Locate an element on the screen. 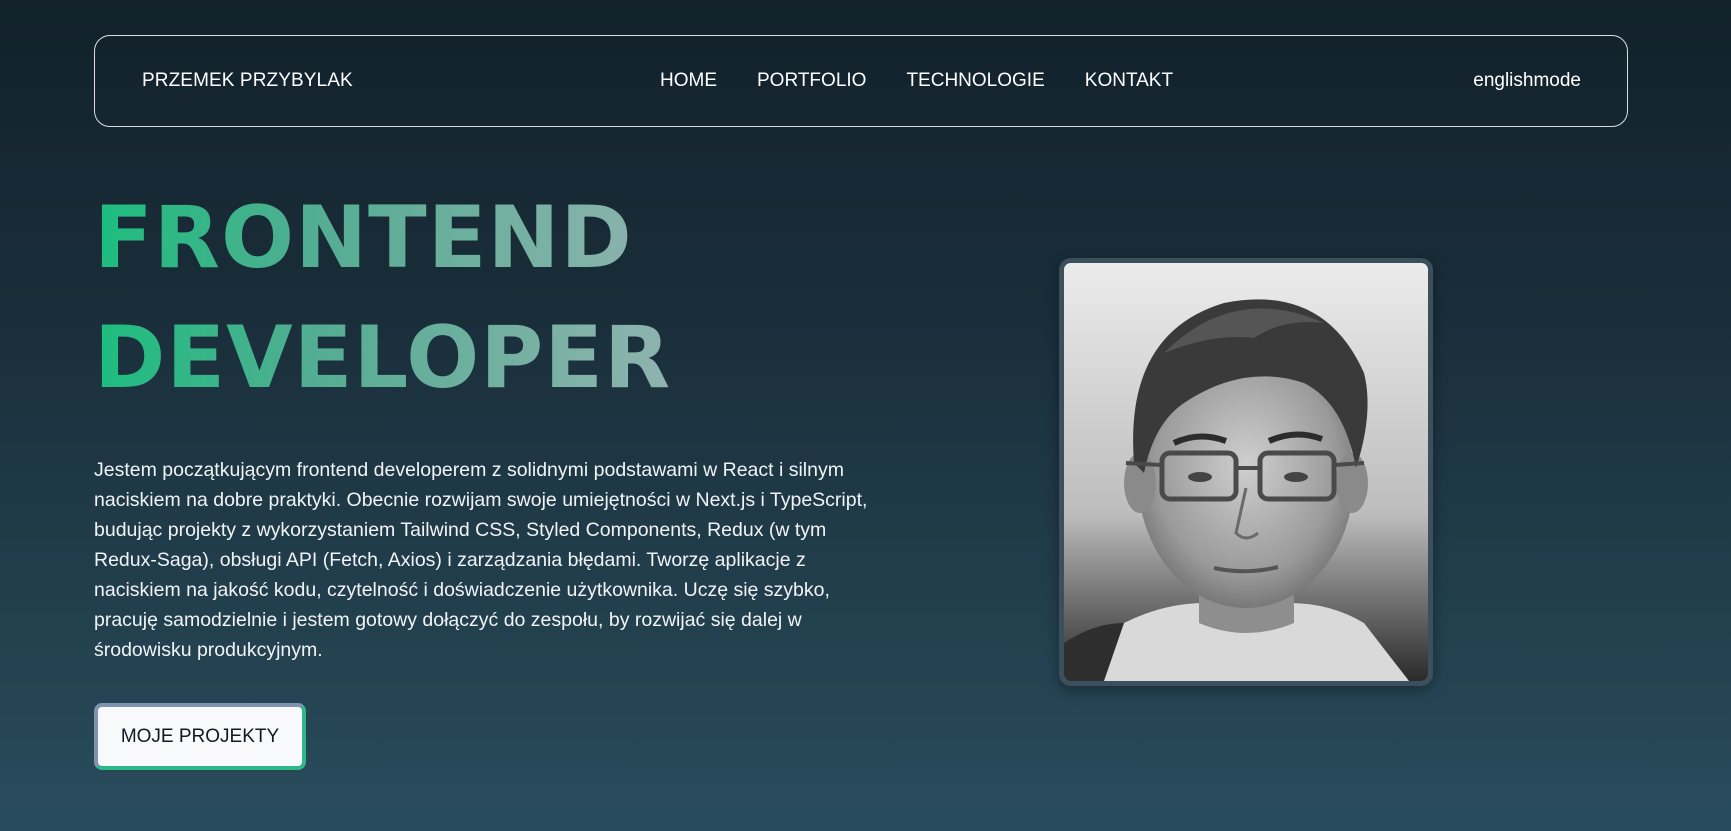 The image size is (1731, 831). portrait-image is located at coordinates (1246, 472).